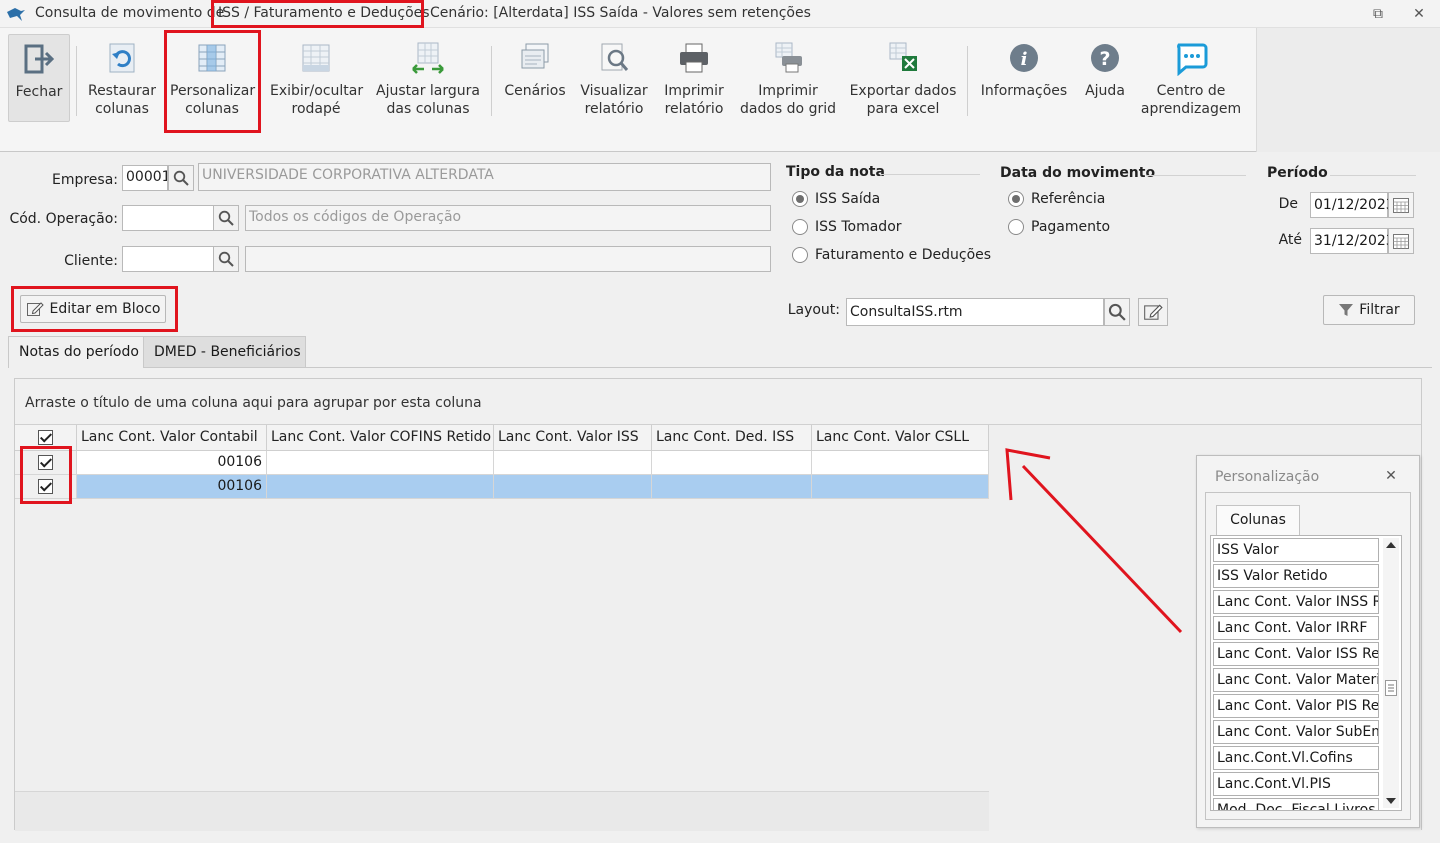  What do you see at coordinates (1391, 673) in the screenshot?
I see `list-scrollbar` at bounding box center [1391, 673].